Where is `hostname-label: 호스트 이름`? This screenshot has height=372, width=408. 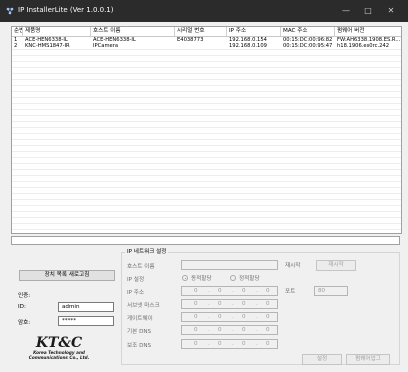 hostname-label: 호스트 이름 is located at coordinates (141, 267).